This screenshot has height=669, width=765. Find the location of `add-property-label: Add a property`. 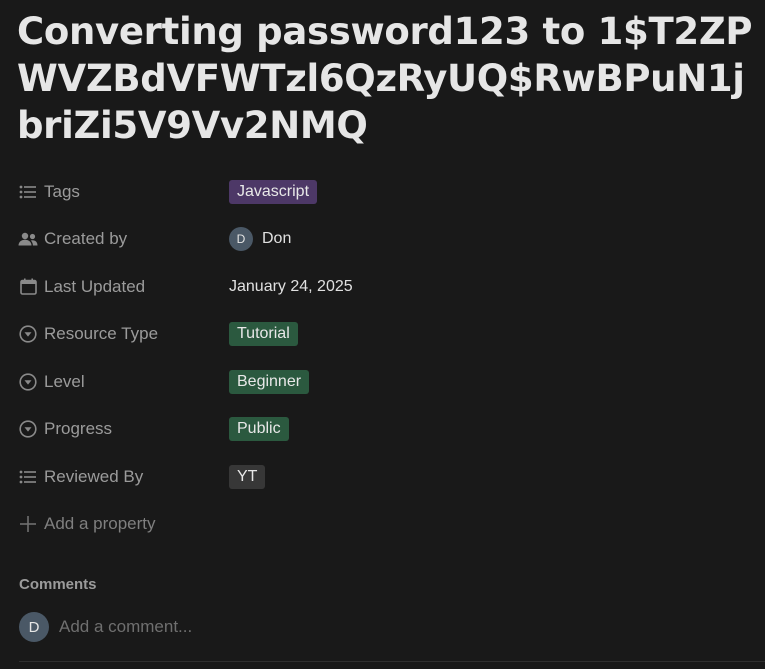

add-property-label: Add a property is located at coordinates (123, 524).